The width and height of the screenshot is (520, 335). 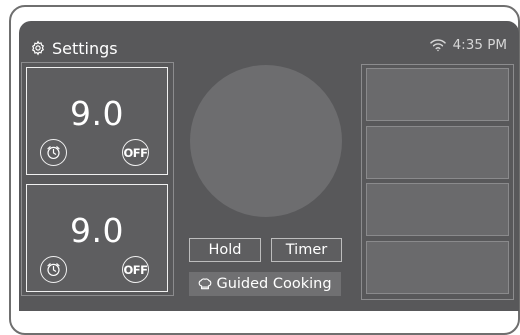 What do you see at coordinates (135, 152) in the screenshot?
I see `zone-1-off-button: OFF` at bounding box center [135, 152].